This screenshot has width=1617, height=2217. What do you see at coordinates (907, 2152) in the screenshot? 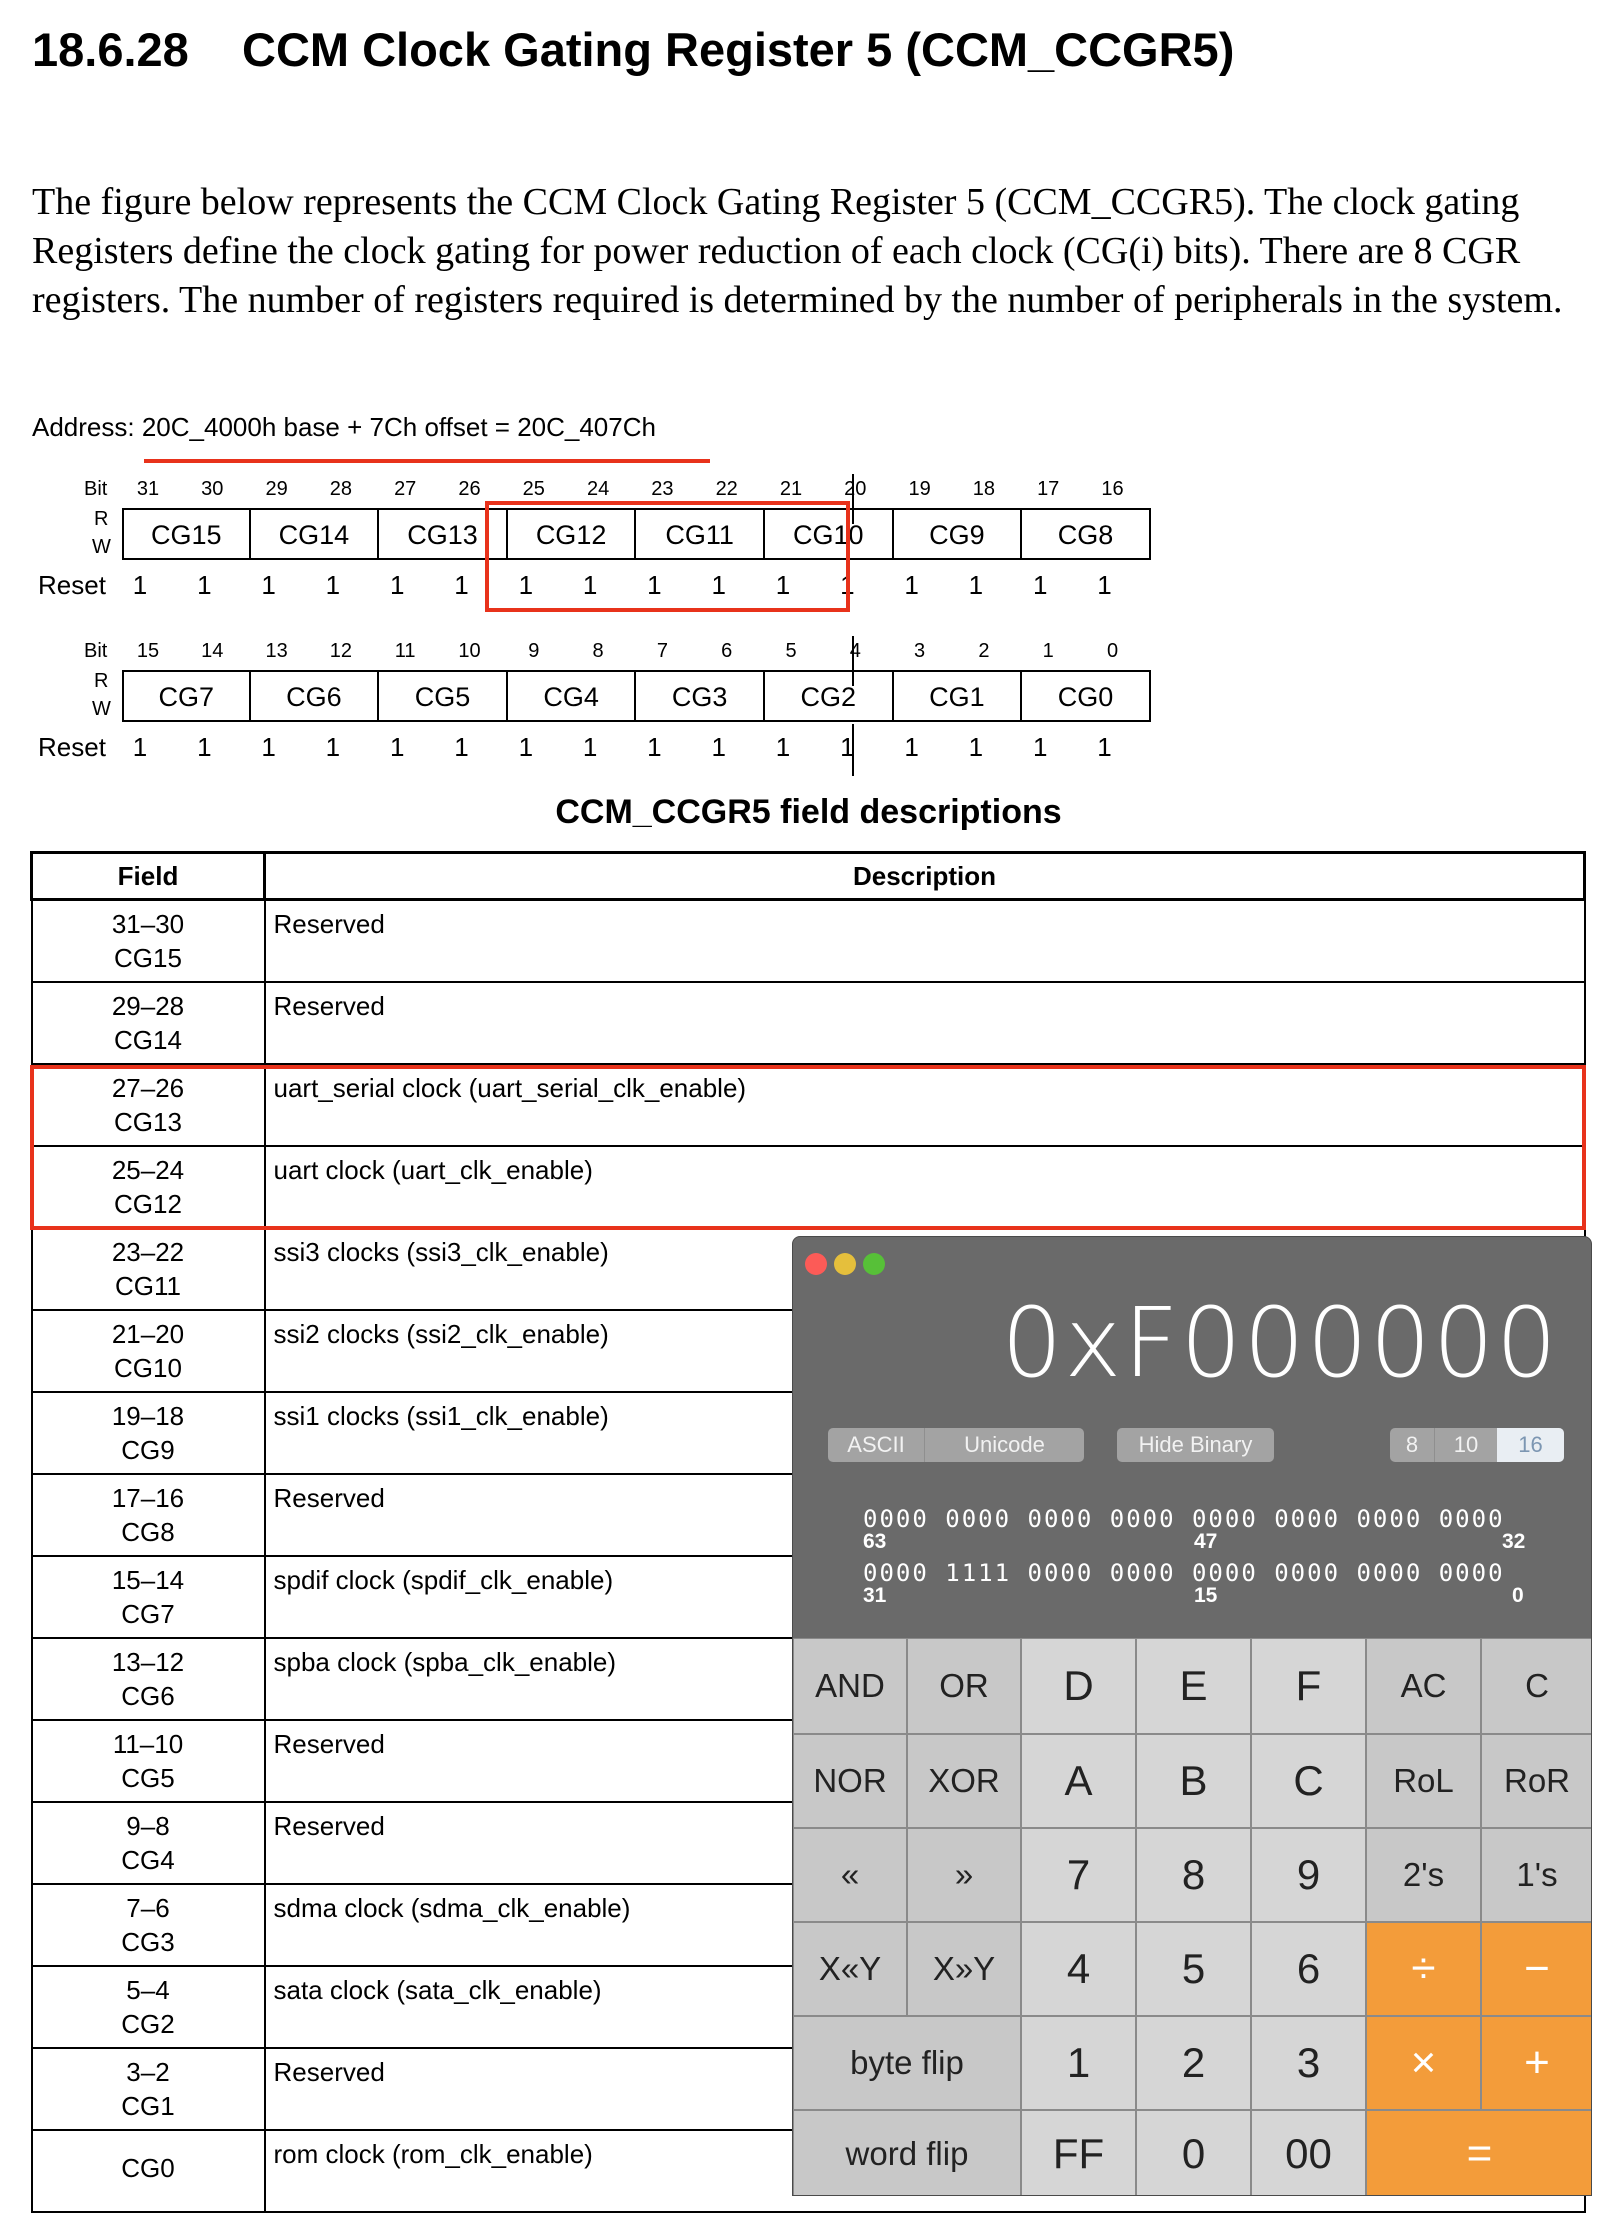
I see `key-wordflip: word flip` at bounding box center [907, 2152].